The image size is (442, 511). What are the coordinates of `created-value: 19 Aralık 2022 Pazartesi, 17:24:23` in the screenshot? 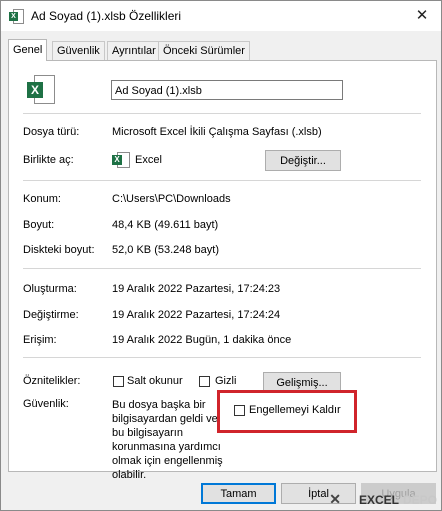 It's located at (196, 289).